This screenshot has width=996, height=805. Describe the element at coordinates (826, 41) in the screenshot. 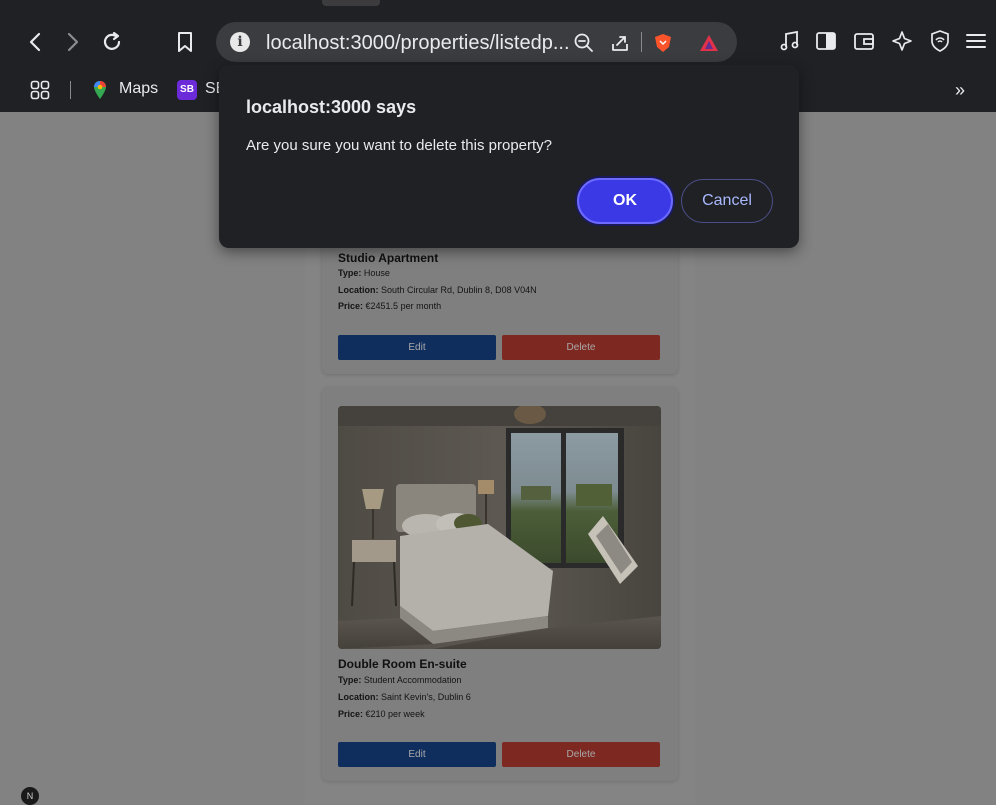

I see `sidebar-icon` at that location.